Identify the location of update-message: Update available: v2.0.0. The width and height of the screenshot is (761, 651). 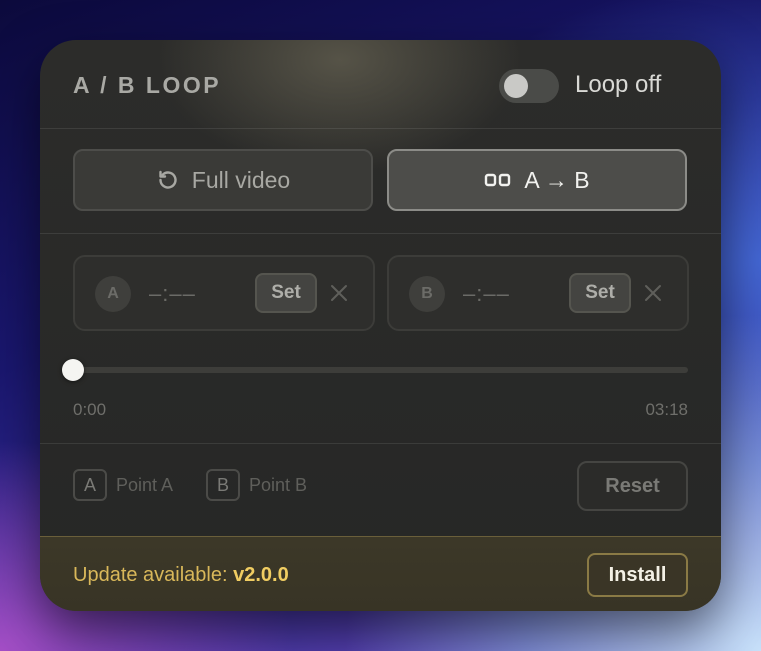
(181, 575).